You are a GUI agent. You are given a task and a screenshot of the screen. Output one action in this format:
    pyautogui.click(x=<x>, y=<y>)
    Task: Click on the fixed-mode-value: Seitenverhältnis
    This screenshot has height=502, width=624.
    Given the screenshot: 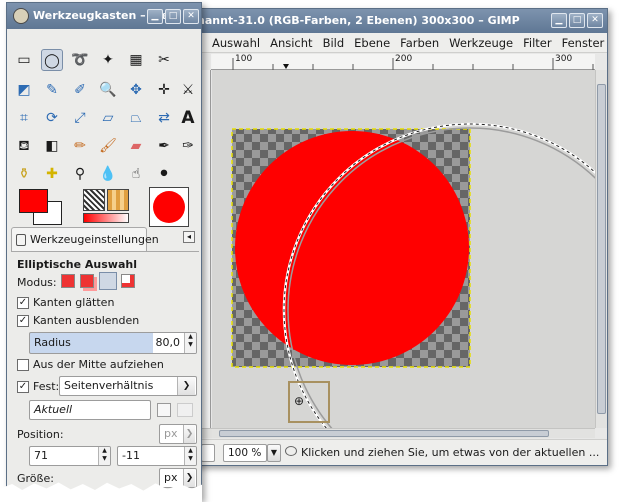 What is the action you would take?
    pyautogui.click(x=109, y=385)
    